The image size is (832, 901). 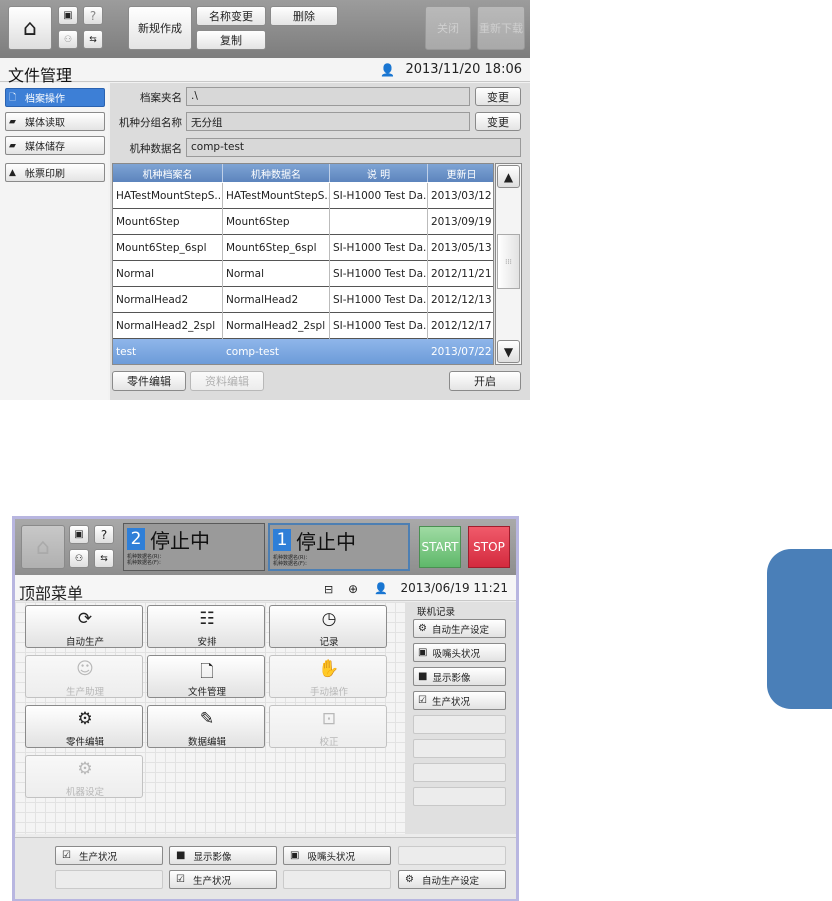 What do you see at coordinates (84, 676) in the screenshot?
I see `menu-production-assistant: ☺ 生产助理` at bounding box center [84, 676].